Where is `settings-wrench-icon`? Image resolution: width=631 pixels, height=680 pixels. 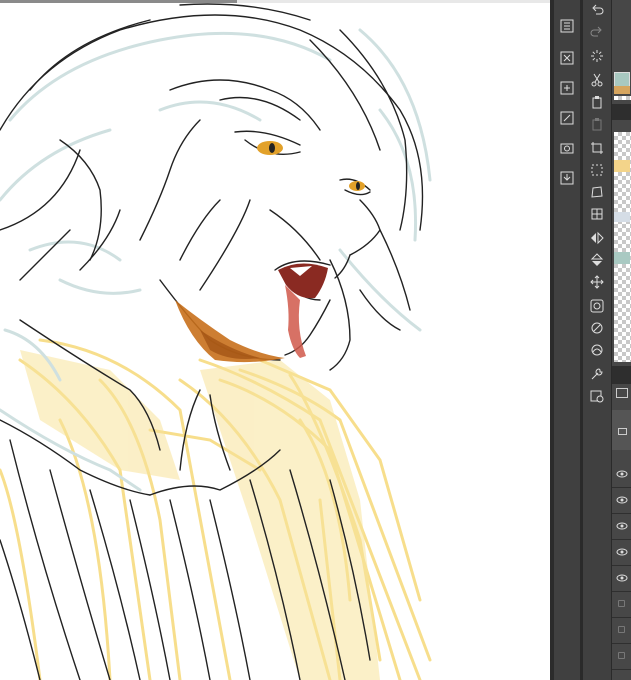
settings-wrench-icon is located at coordinates (597, 374).